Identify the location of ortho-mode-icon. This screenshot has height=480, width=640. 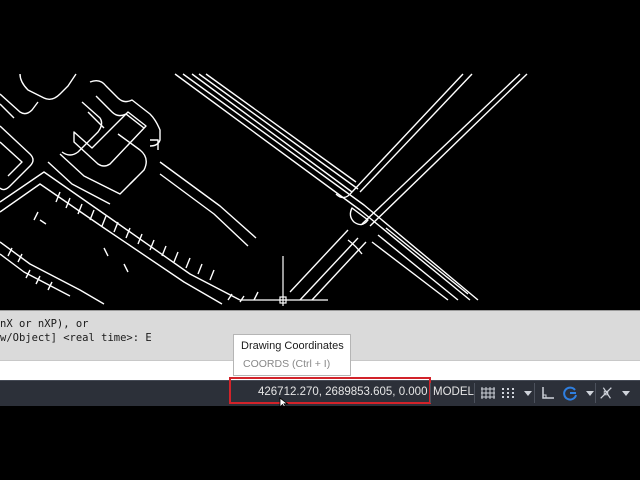
(548, 393).